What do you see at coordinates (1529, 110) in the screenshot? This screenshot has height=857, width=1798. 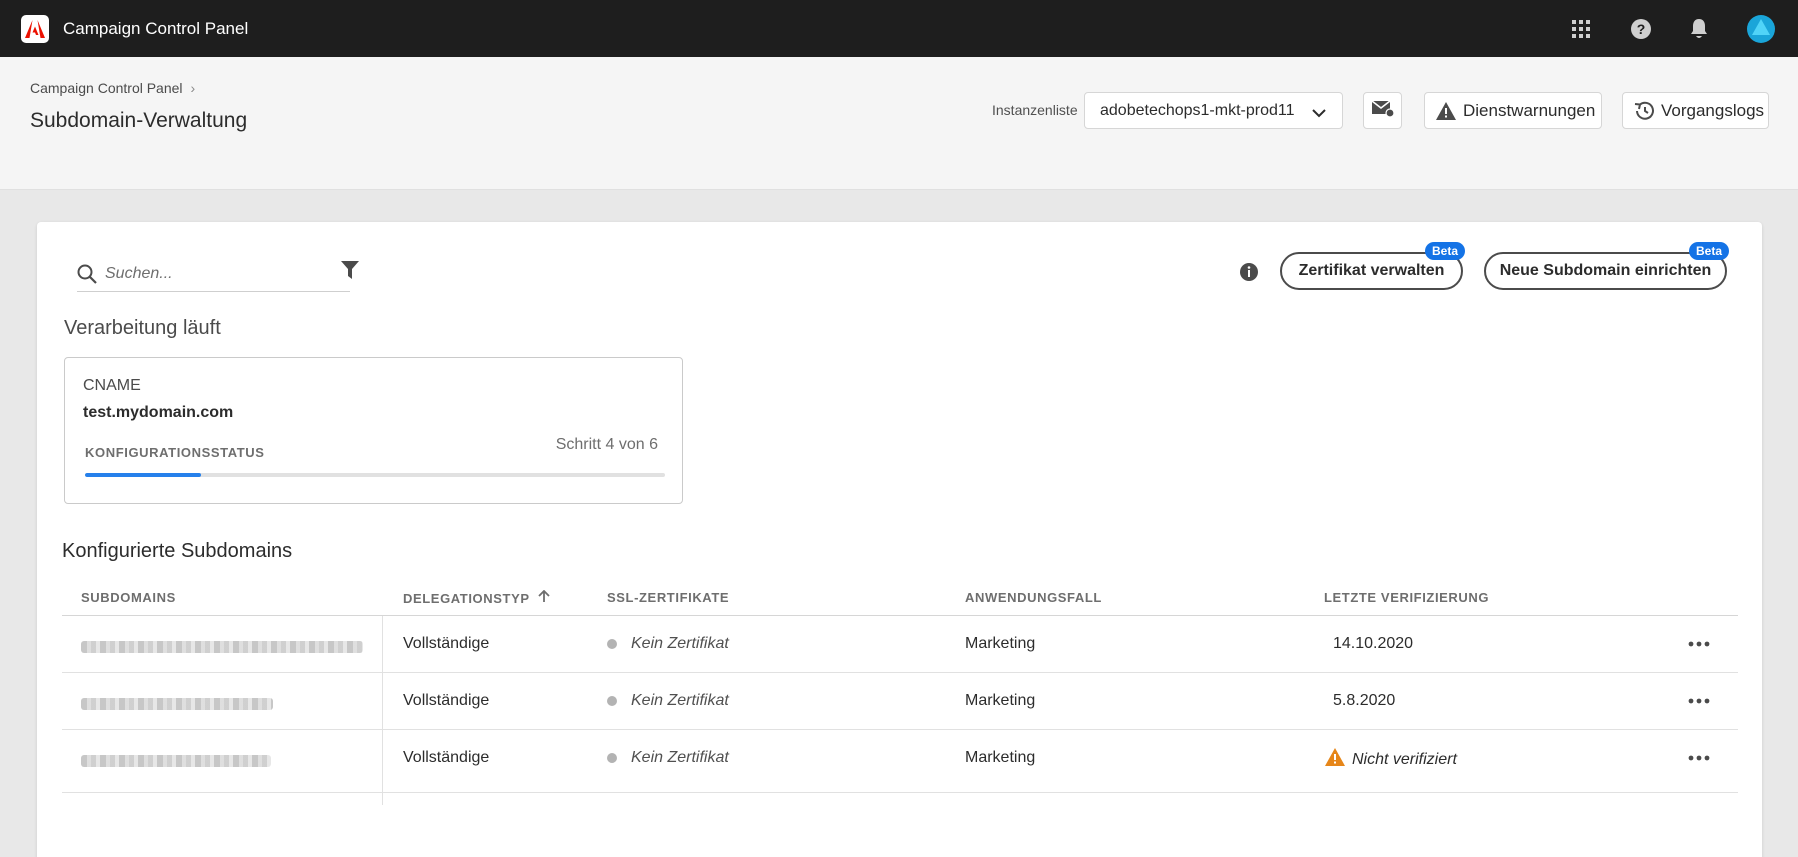 I see `service-warnings-label: Dienstwarnungen` at bounding box center [1529, 110].